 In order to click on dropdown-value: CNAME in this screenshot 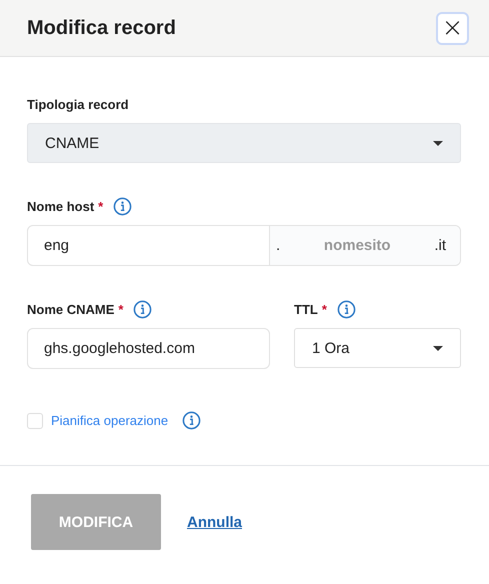, I will do `click(72, 143)`.